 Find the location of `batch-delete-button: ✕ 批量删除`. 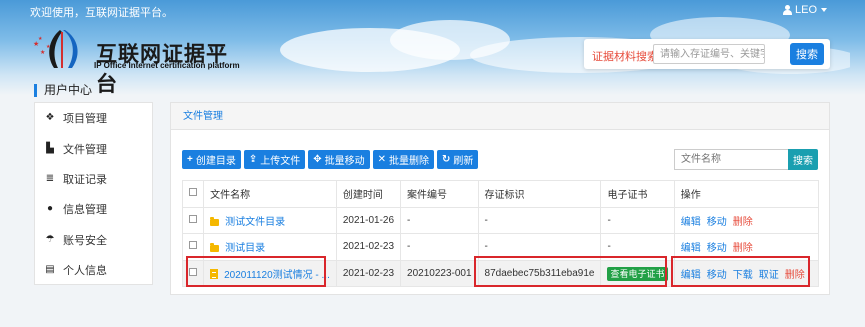

batch-delete-button: ✕ 批量删除 is located at coordinates (403, 159).